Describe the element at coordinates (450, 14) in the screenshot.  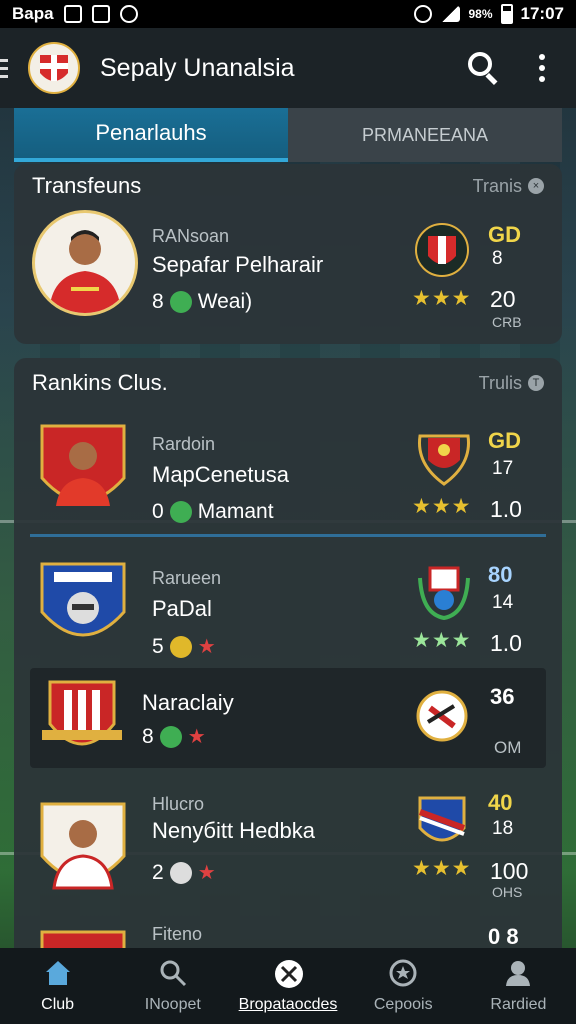
I see `wifi-icon` at that location.